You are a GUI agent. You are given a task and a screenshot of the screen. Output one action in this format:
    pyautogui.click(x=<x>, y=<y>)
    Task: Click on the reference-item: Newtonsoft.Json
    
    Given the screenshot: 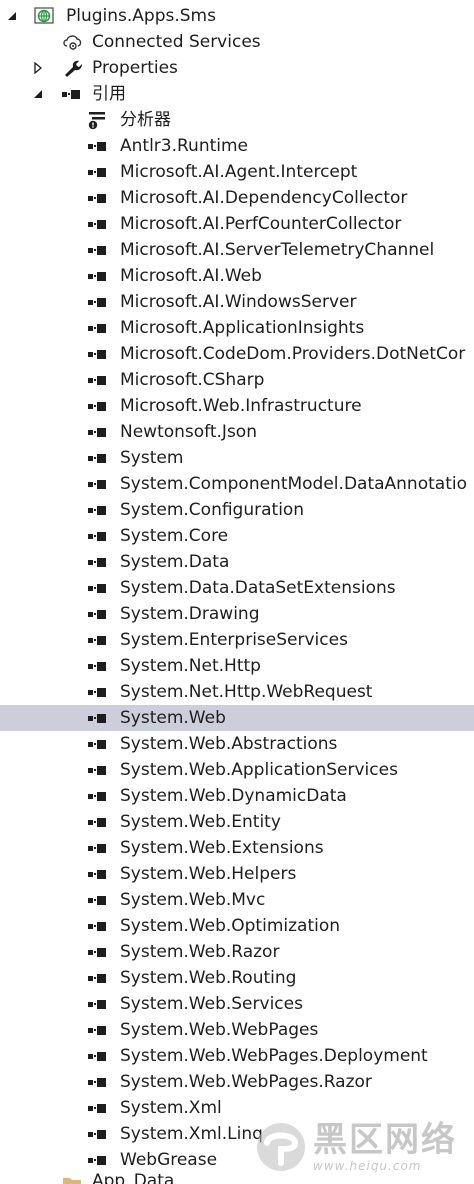 What is the action you would take?
    pyautogui.click(x=237, y=432)
    